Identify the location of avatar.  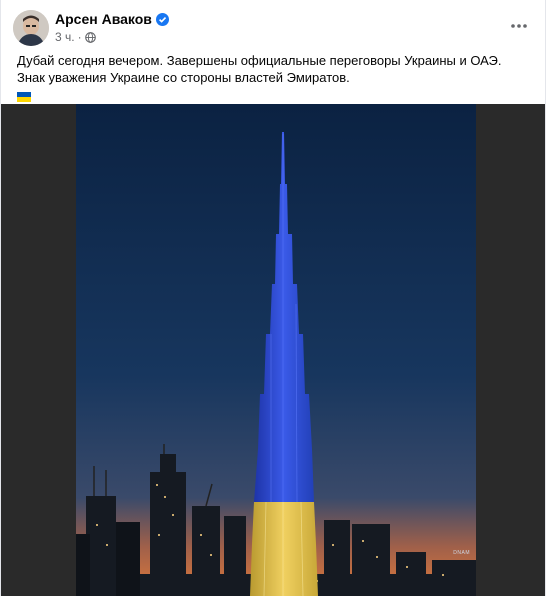
(31, 28).